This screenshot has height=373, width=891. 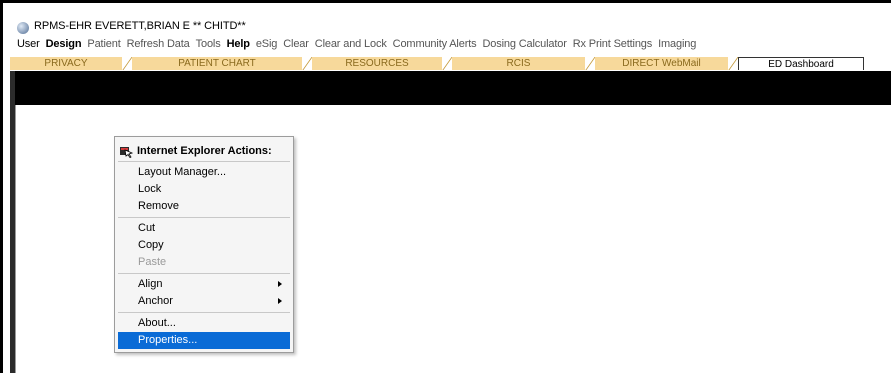 I want to click on menu-item-paste: Paste, so click(x=204, y=262).